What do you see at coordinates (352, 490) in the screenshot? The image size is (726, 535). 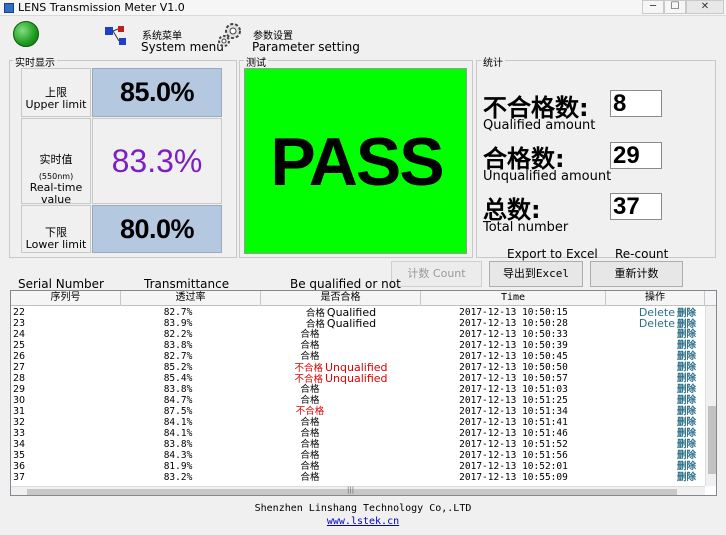 I see `horizontal-scroll-thumb: |||` at bounding box center [352, 490].